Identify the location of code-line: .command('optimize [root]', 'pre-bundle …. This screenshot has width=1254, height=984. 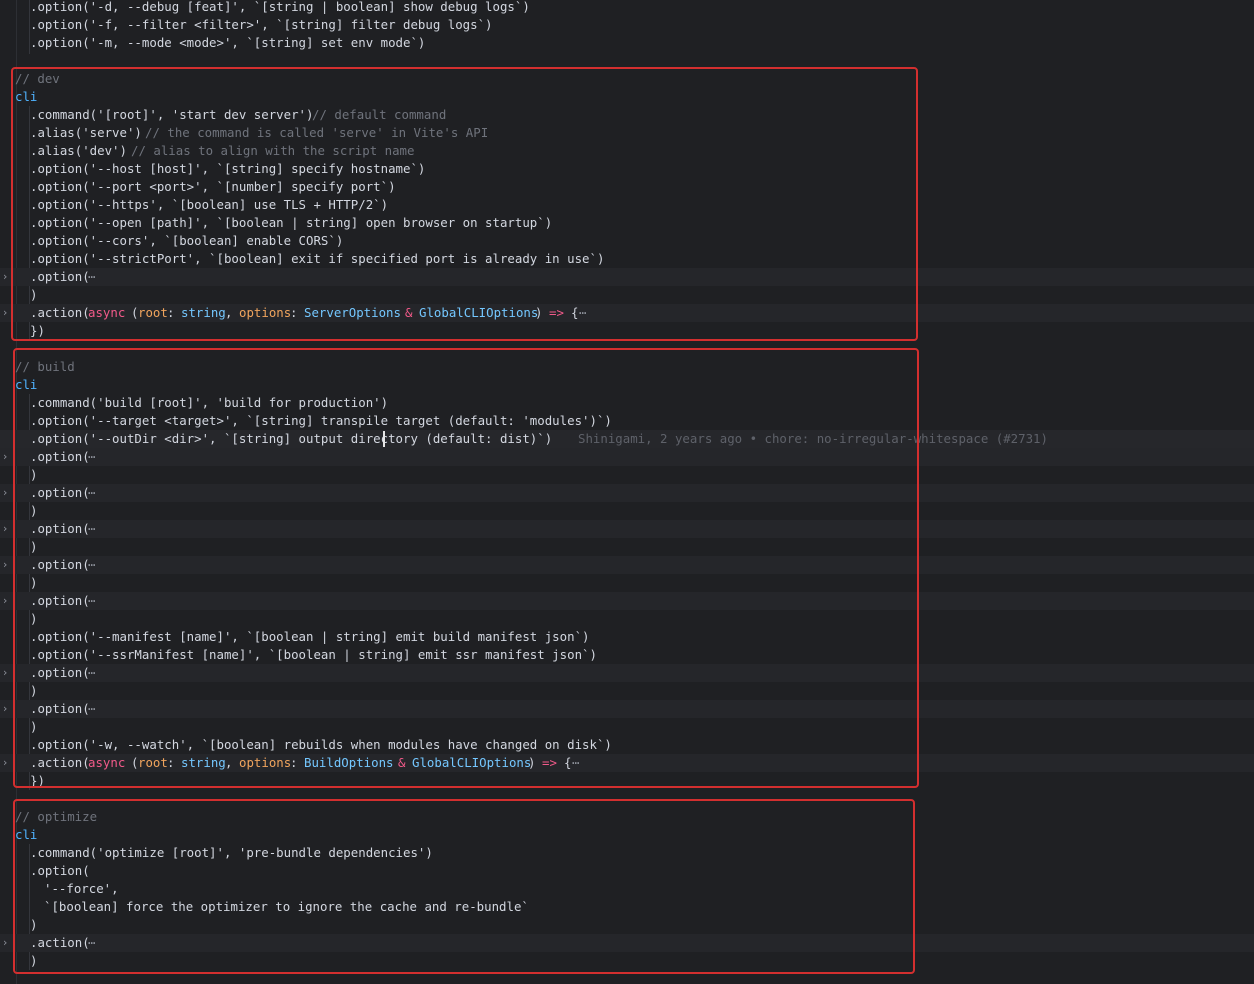
(627, 853).